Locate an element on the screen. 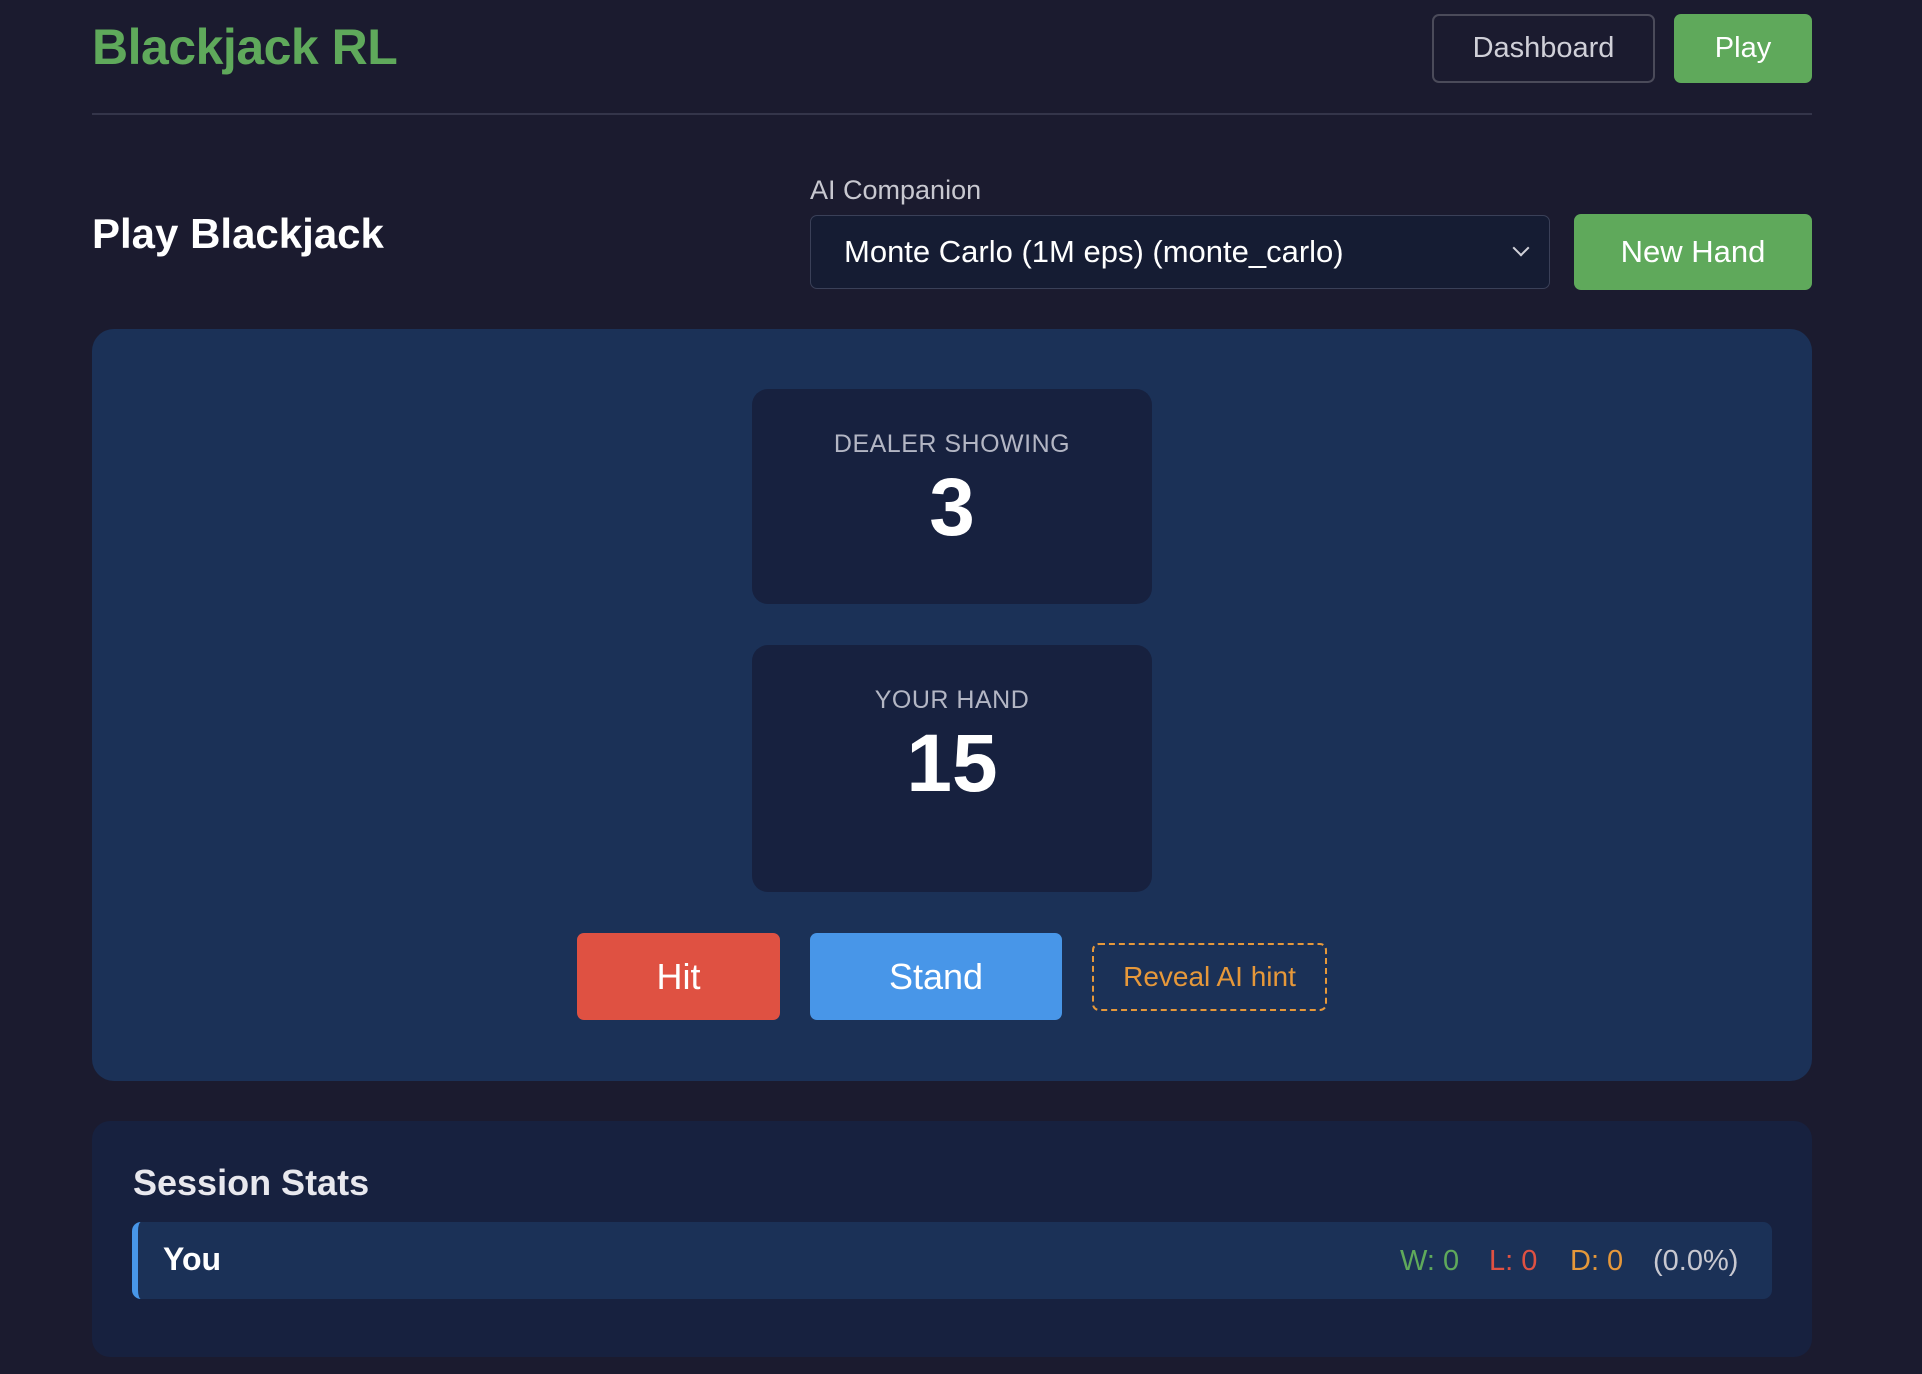 This screenshot has height=1374, width=1922. stat-win-percentage: (0.0%) is located at coordinates (1696, 1261).